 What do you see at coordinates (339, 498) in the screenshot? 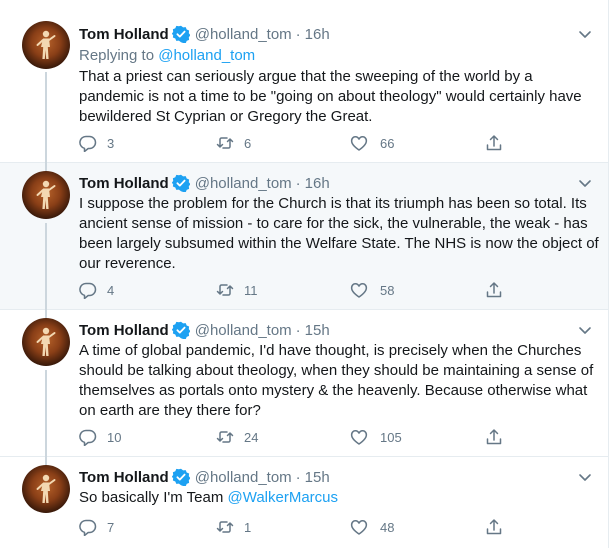
I see `tweet-text: So basically I'm Team @WalkerMarcus` at bounding box center [339, 498].